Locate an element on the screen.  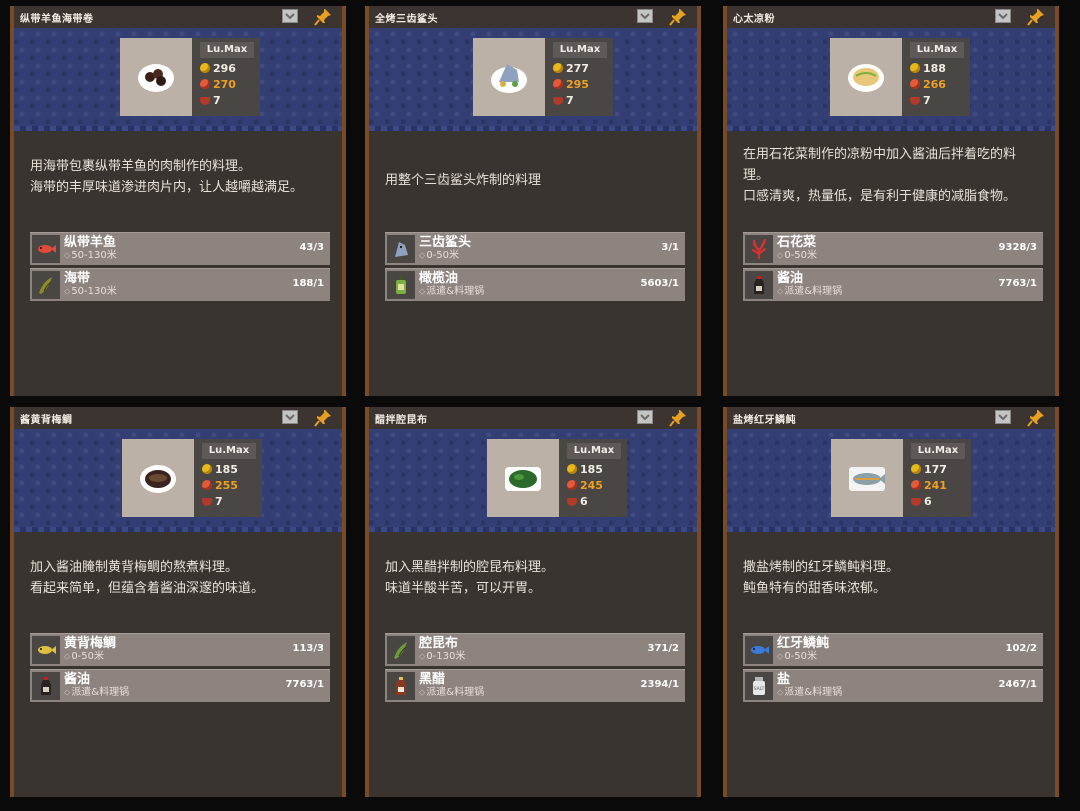
dish-stats: Lu.Max 188 266 7 is located at coordinates (937, 77).